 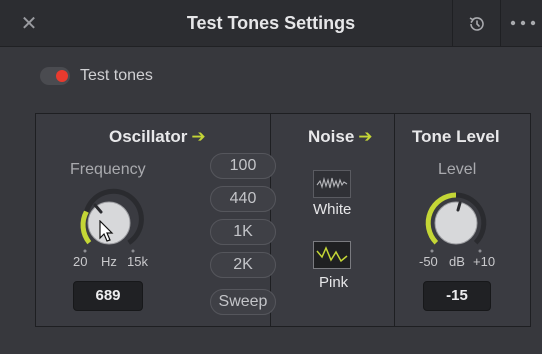 I want to click on white-noise-button, so click(x=332, y=184).